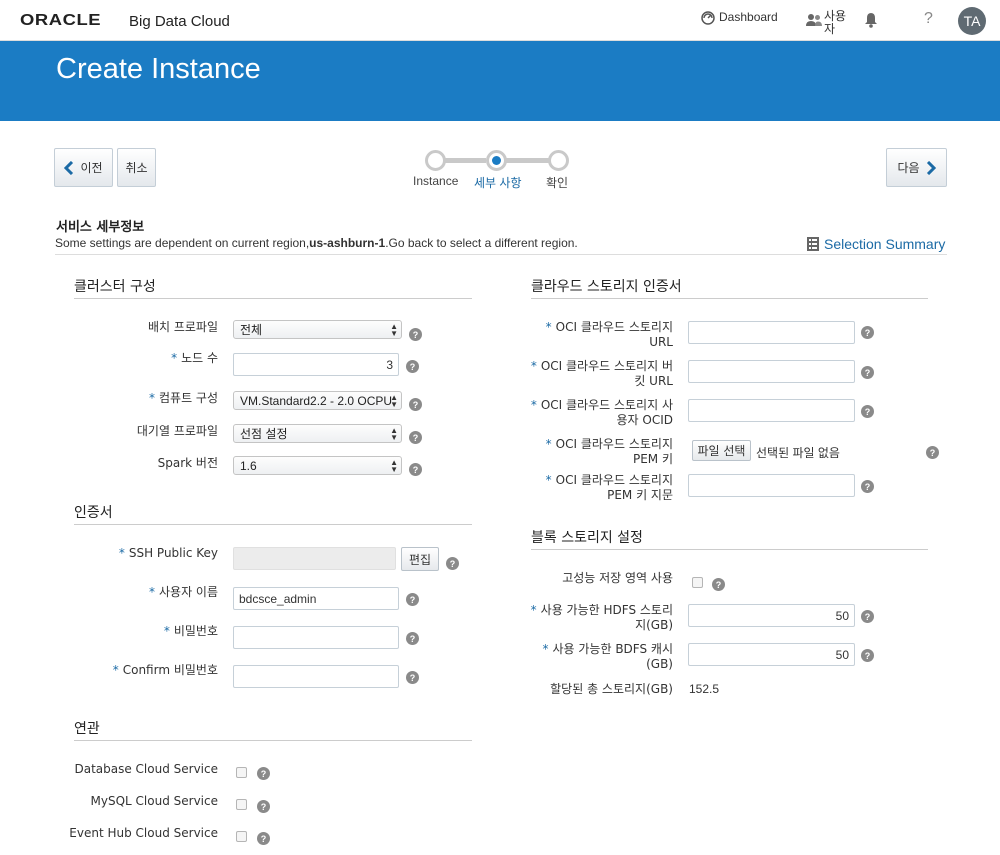 This screenshot has height=855, width=1000. What do you see at coordinates (91, 168) in the screenshot?
I see `back-label: 이전` at bounding box center [91, 168].